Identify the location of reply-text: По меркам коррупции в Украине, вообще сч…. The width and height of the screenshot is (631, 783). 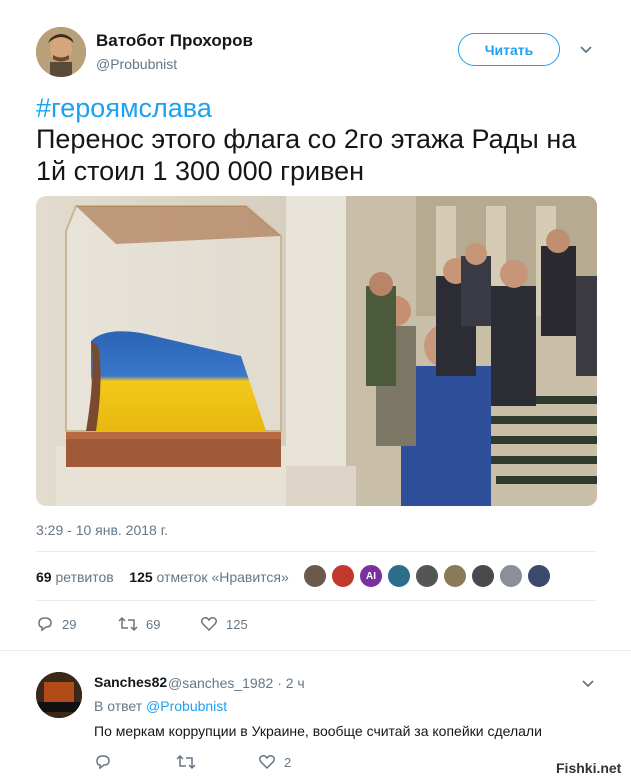
(318, 731).